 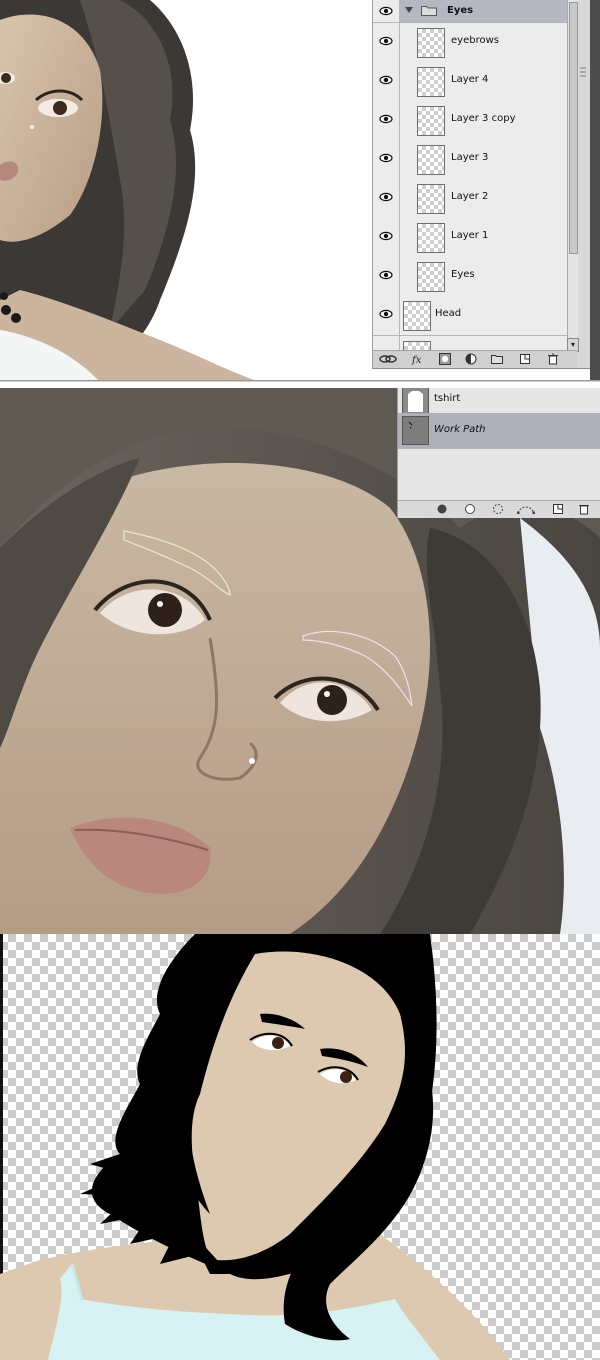 I want to click on make-path-icon, so click(x=526, y=509).